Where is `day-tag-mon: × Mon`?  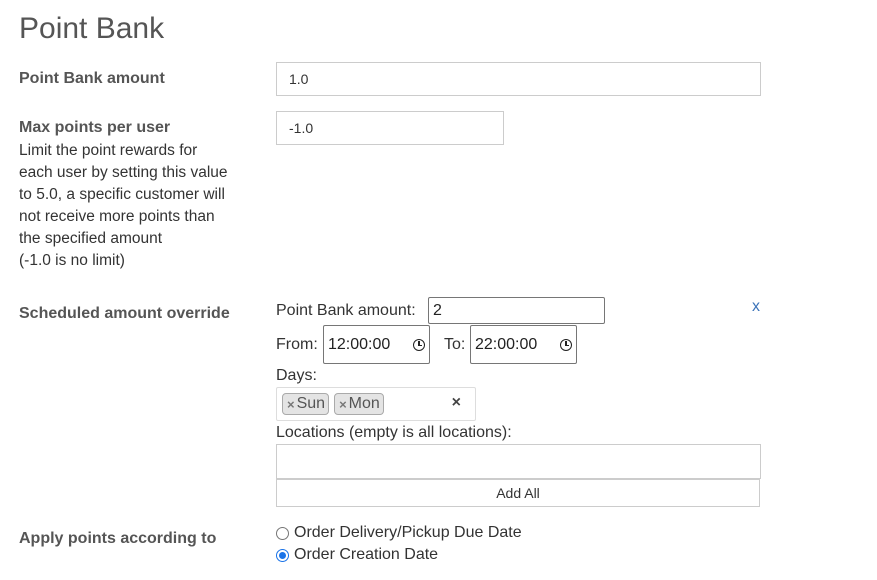
day-tag-mon: × Mon is located at coordinates (359, 404).